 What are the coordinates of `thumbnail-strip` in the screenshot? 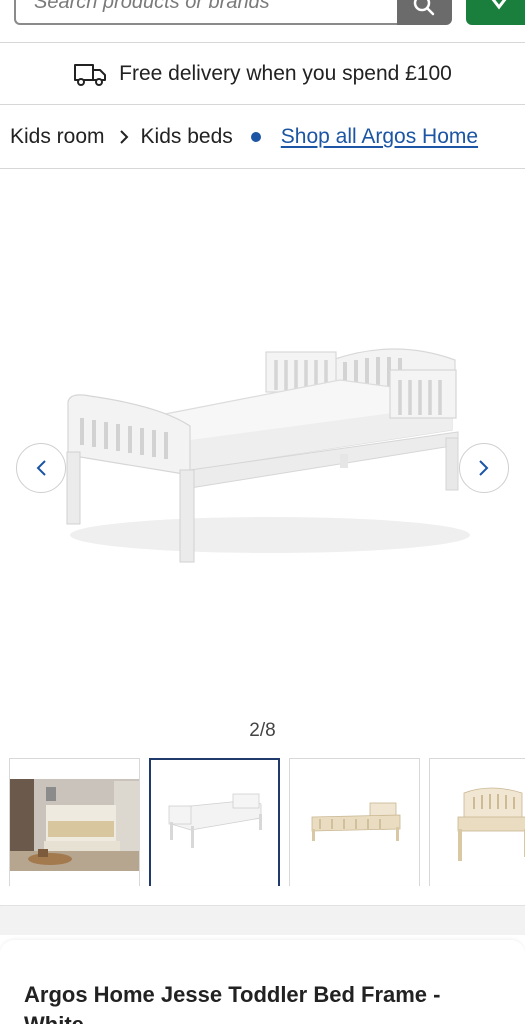 It's located at (267, 823).